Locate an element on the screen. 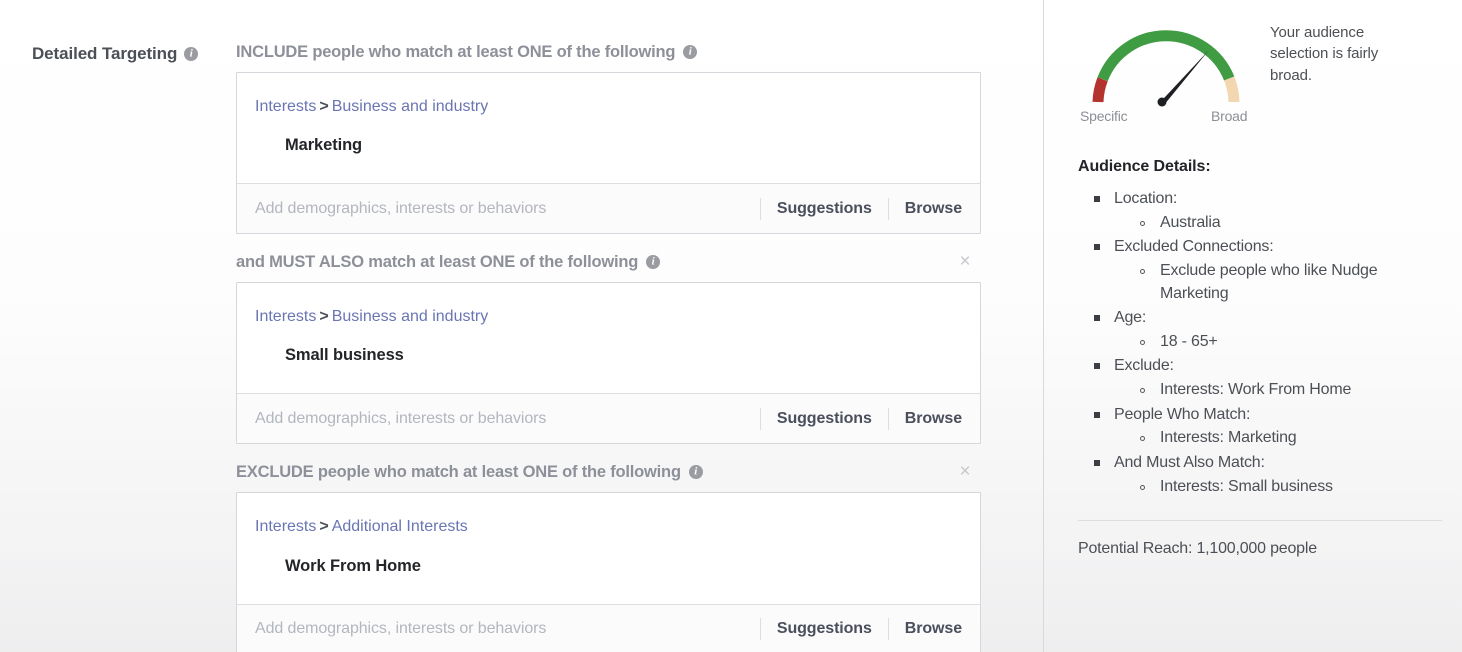 The width and height of the screenshot is (1462, 652). gauge-svg is located at coordinates (1166, 68).